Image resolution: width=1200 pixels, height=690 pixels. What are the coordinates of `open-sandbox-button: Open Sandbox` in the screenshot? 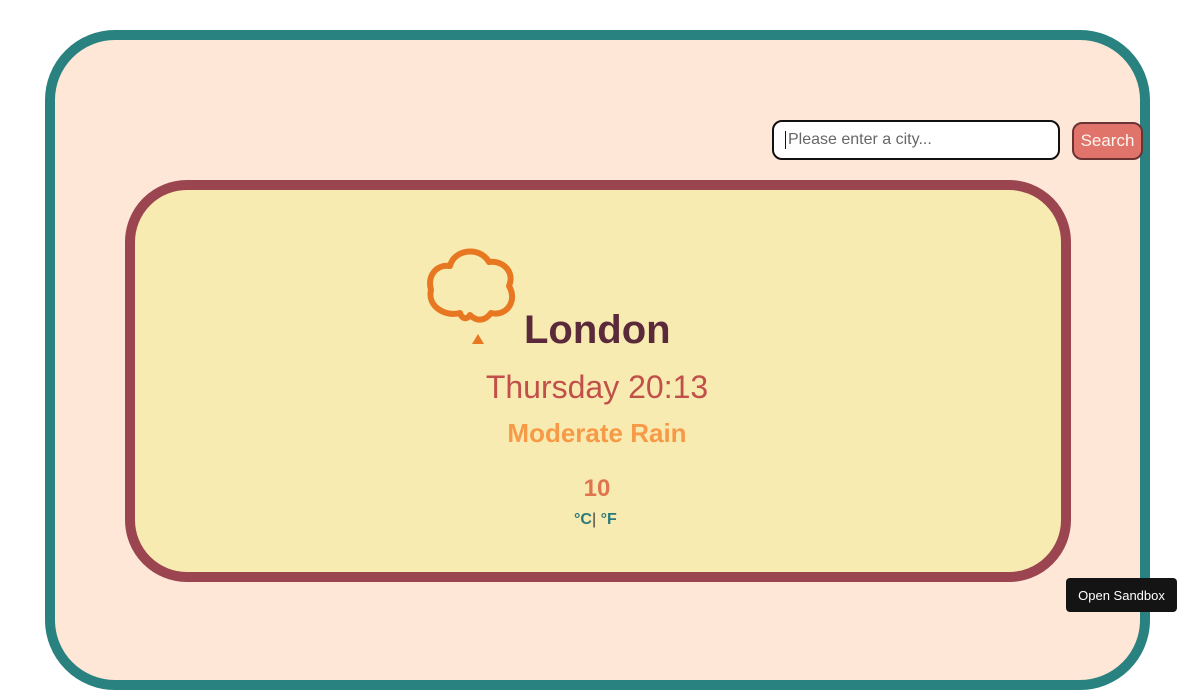 It's located at (1121, 595).